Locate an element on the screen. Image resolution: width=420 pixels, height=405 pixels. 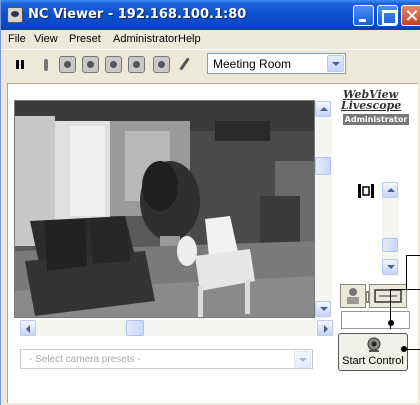
title-bar: NC Viewer - 192.168.100.1:80 is located at coordinates (210, 15).